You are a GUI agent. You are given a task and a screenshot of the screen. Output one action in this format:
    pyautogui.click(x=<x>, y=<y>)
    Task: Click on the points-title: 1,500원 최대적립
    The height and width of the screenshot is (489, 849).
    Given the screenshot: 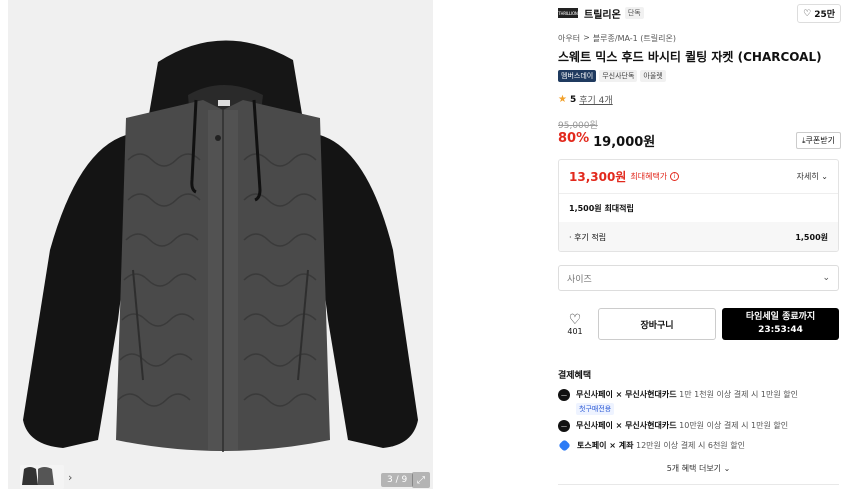 What is the action you would take?
    pyautogui.click(x=601, y=208)
    